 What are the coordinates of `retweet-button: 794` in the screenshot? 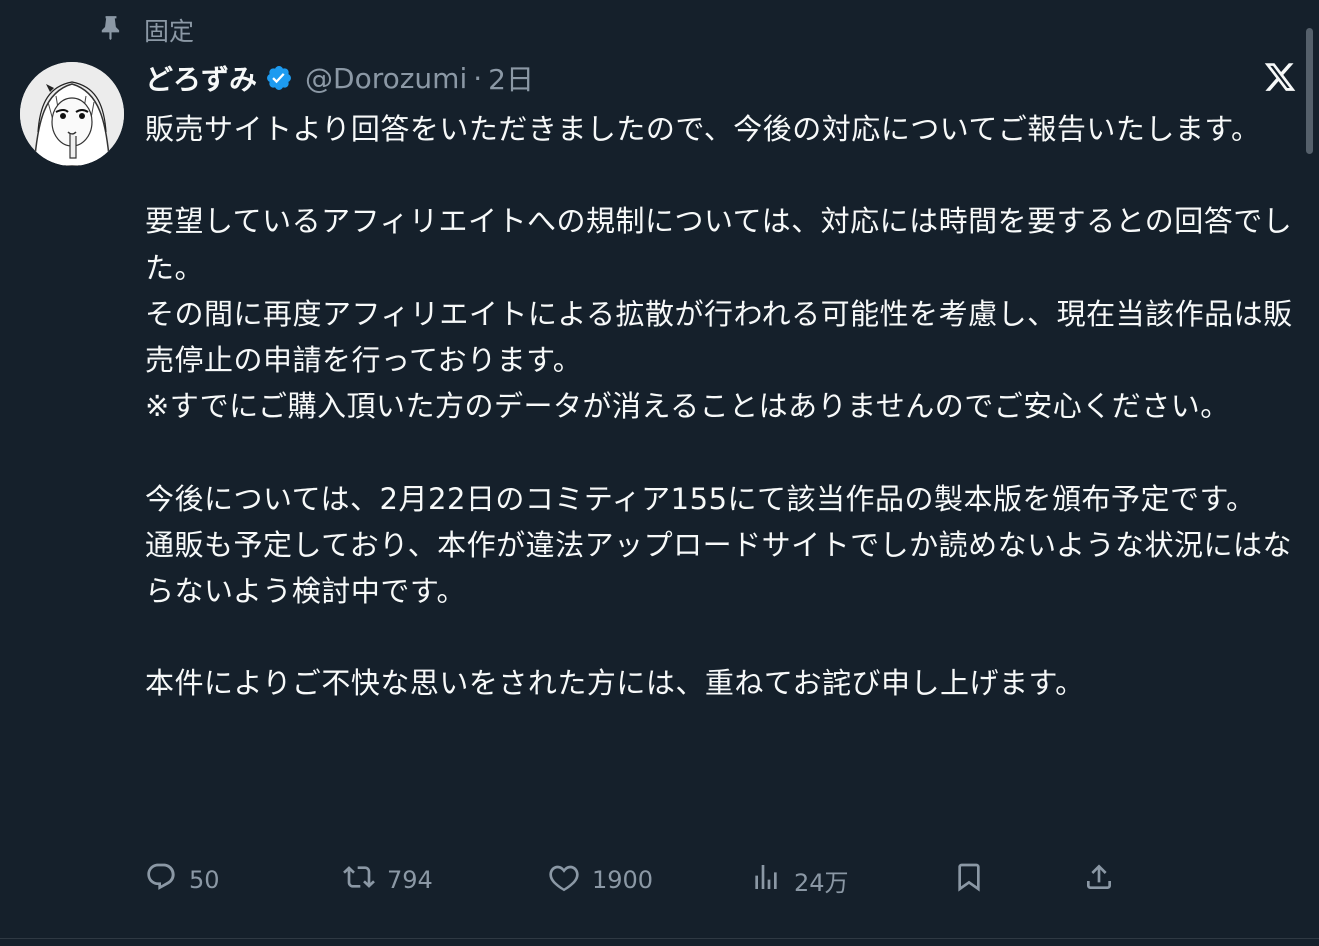 It's located at (388, 880).